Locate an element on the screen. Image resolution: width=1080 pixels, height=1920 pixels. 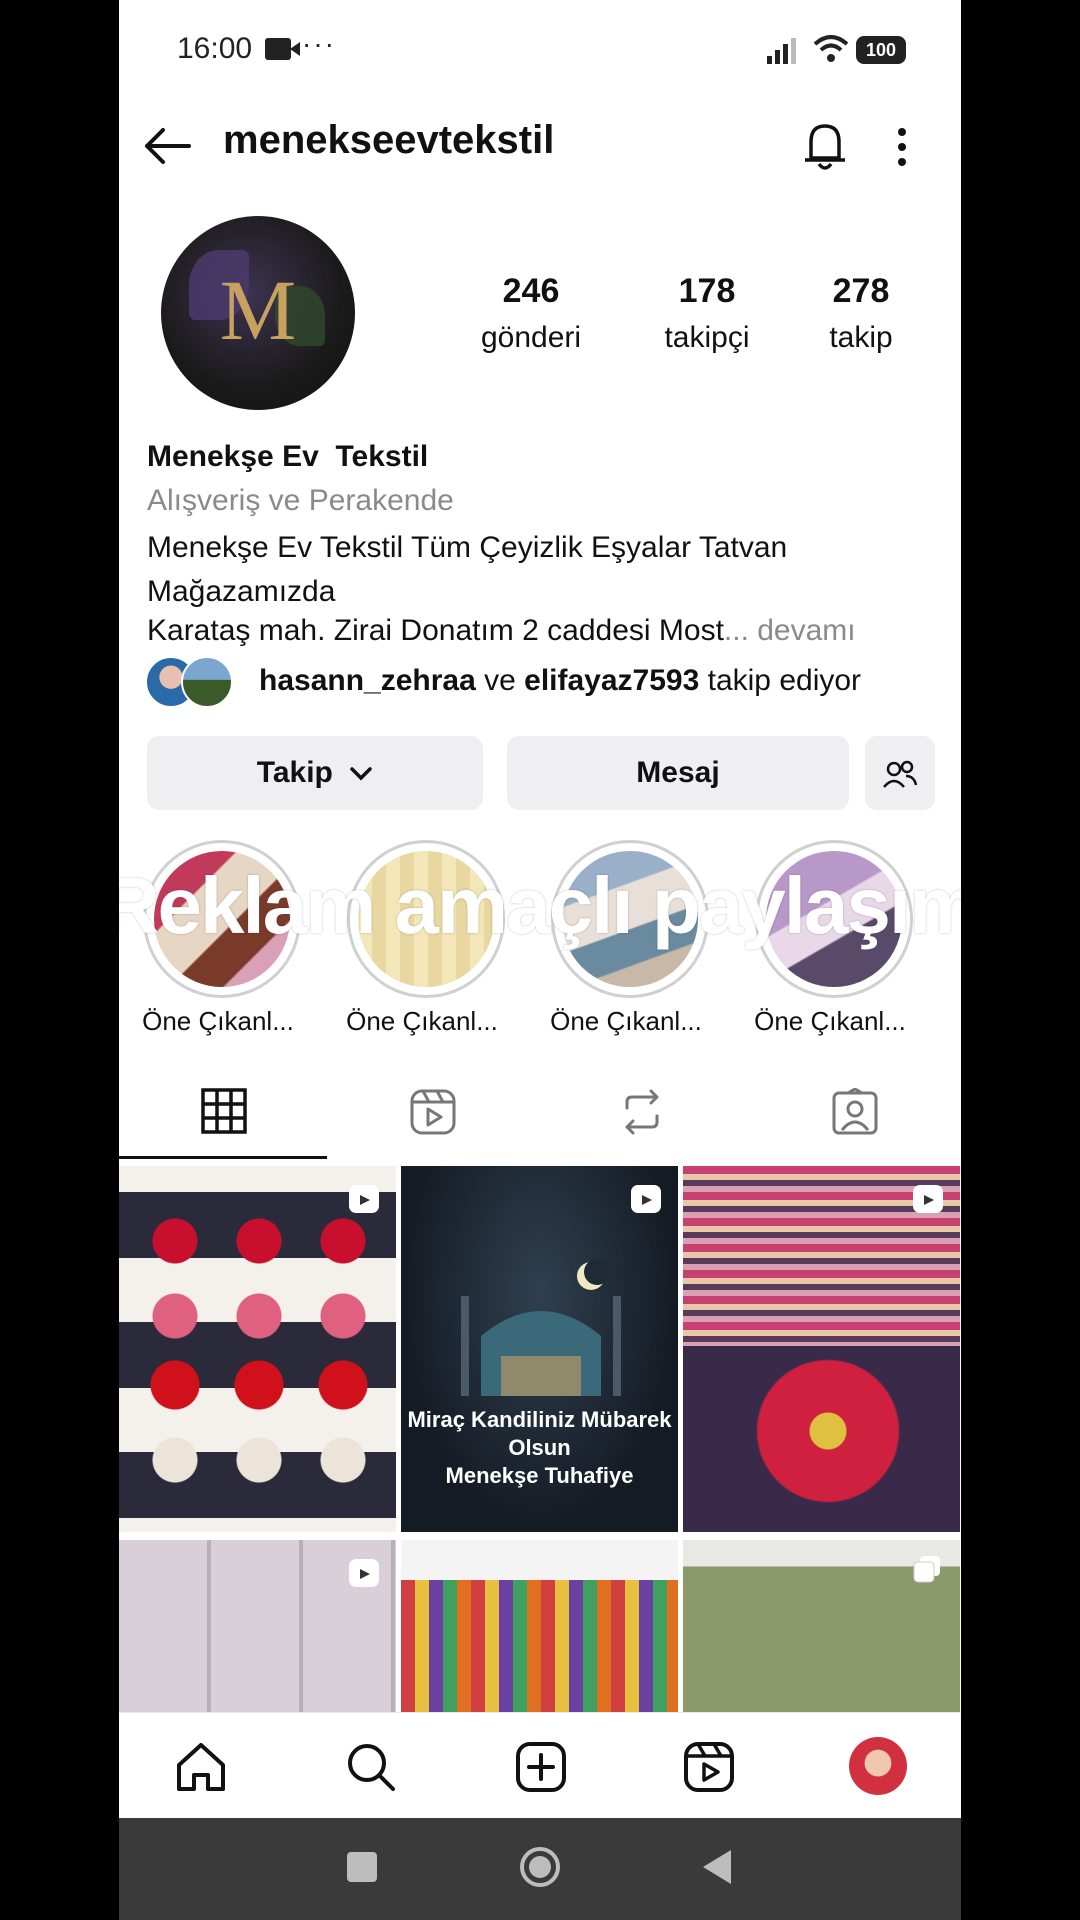
video-camera-icon is located at coordinates (282, 49).